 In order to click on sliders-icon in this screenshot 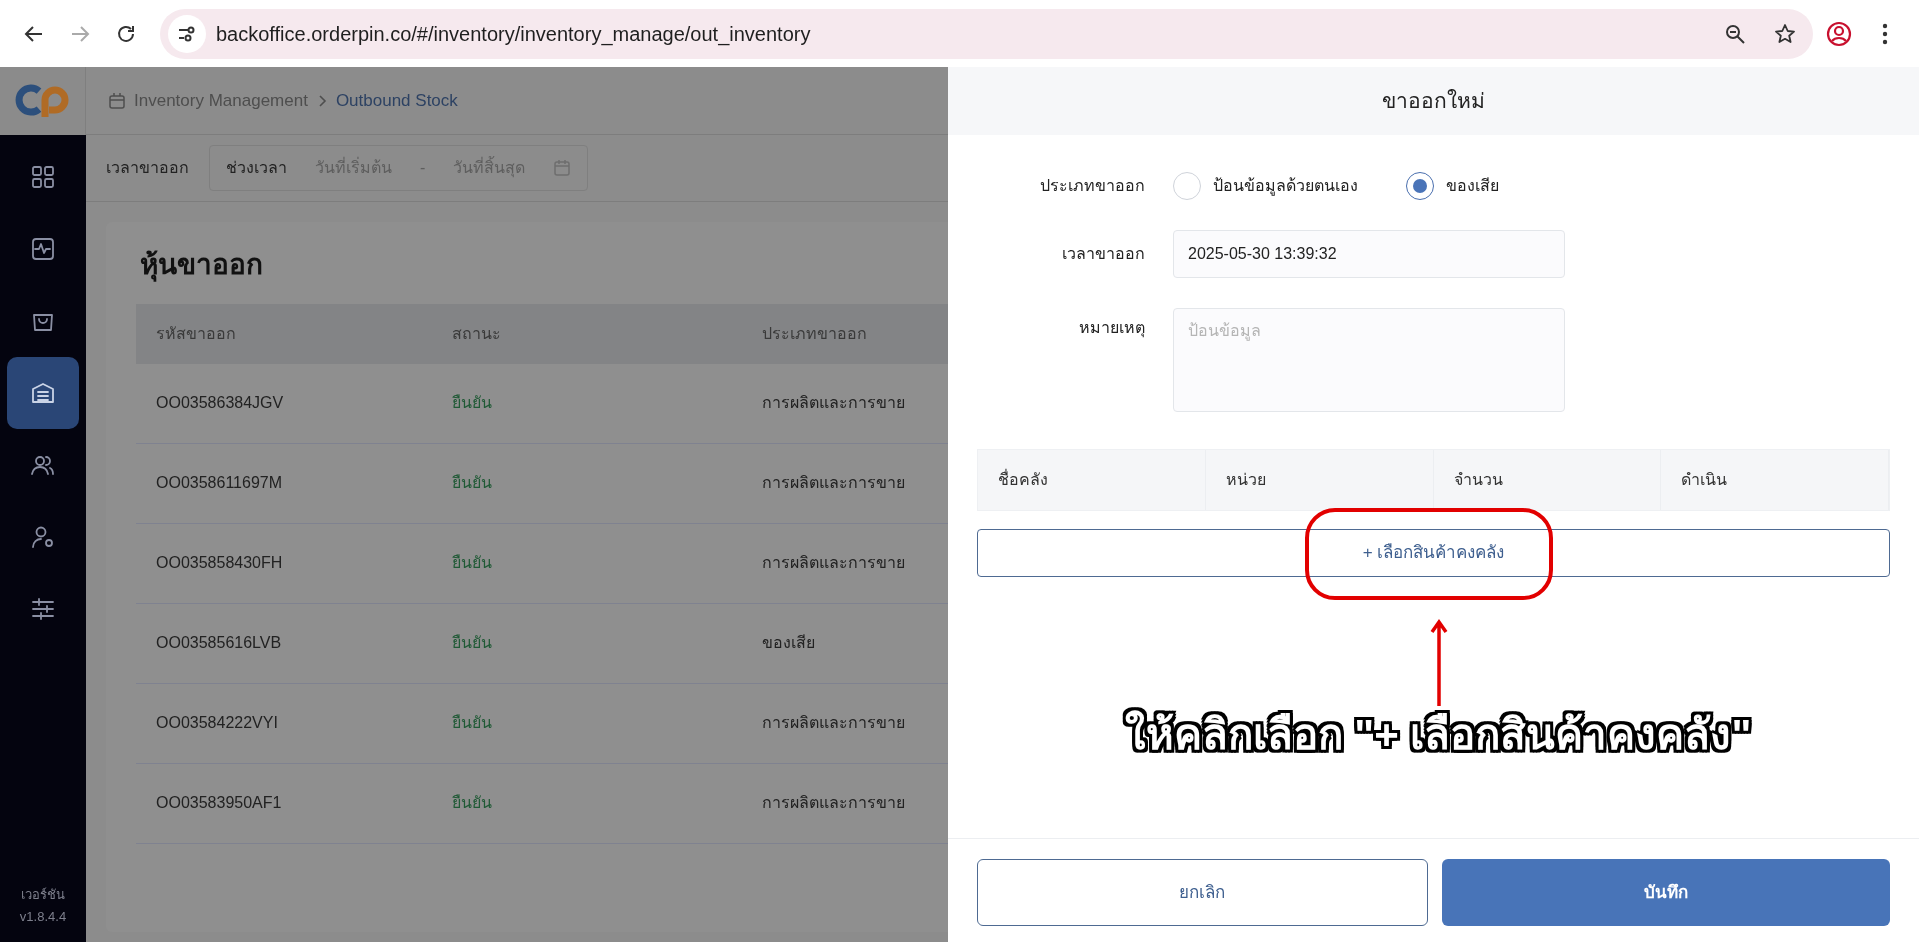, I will do `click(43, 609)`.